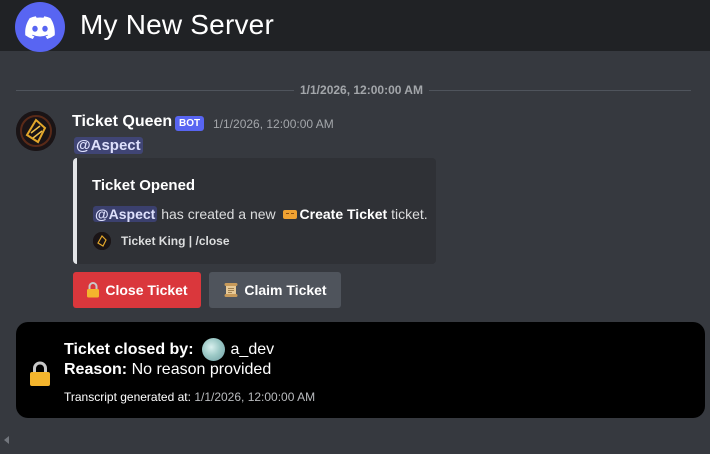 The image size is (710, 454). Describe the element at coordinates (6, 440) in the screenshot. I see `scroll-left-arrow` at that location.